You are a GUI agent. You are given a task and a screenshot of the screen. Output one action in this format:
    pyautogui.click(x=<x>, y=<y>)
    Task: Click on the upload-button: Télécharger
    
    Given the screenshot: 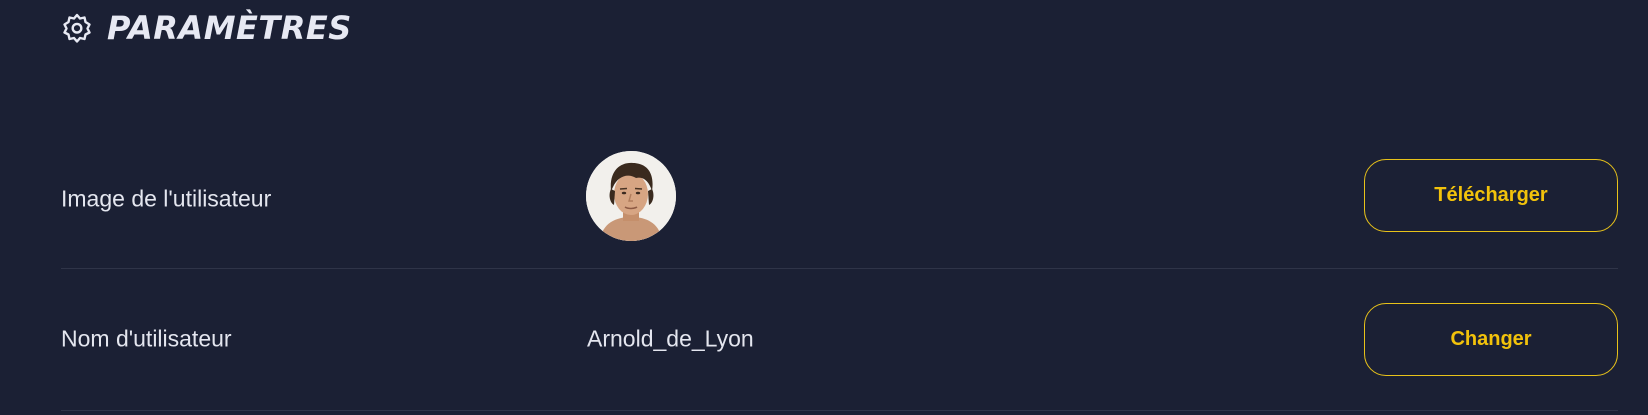 What is the action you would take?
    pyautogui.click(x=1491, y=195)
    